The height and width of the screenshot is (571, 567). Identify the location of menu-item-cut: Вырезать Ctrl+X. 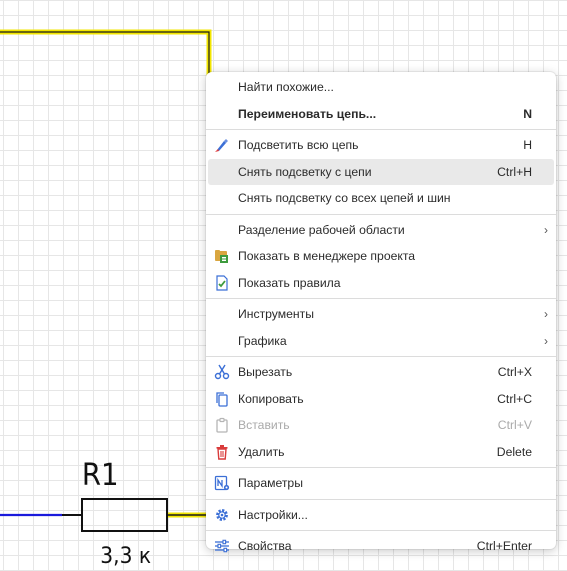
(381, 372).